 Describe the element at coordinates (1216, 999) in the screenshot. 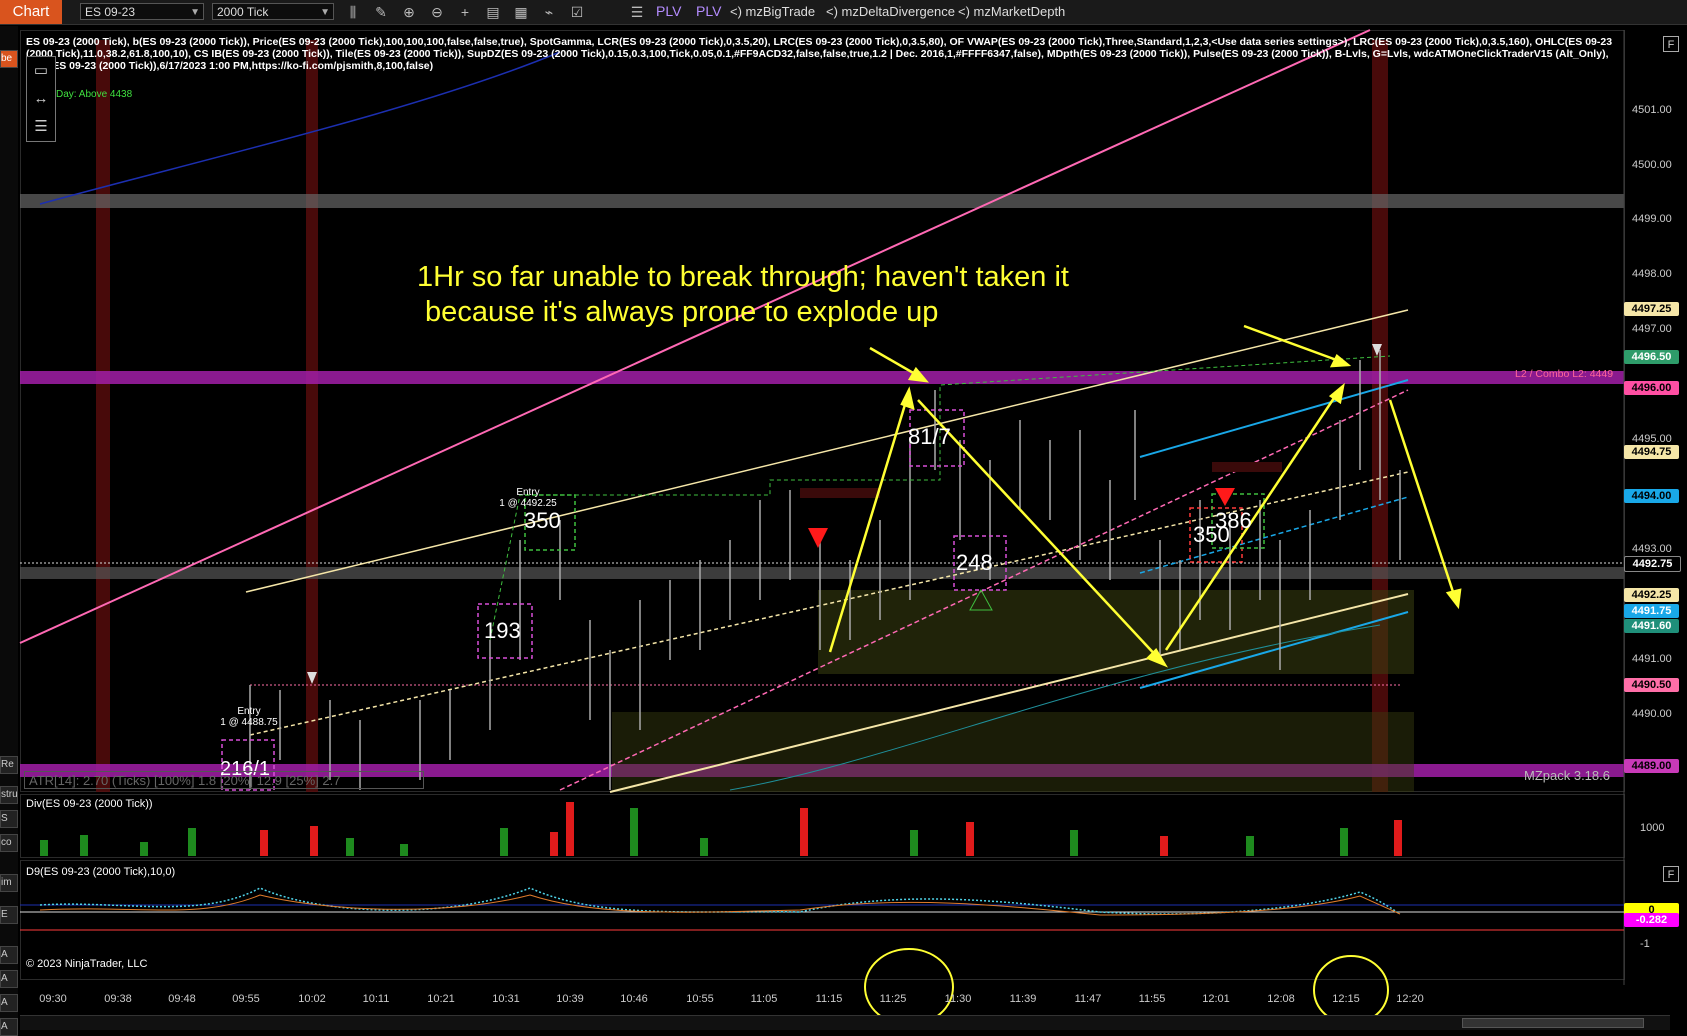

I see `time-label: 12:01` at that location.